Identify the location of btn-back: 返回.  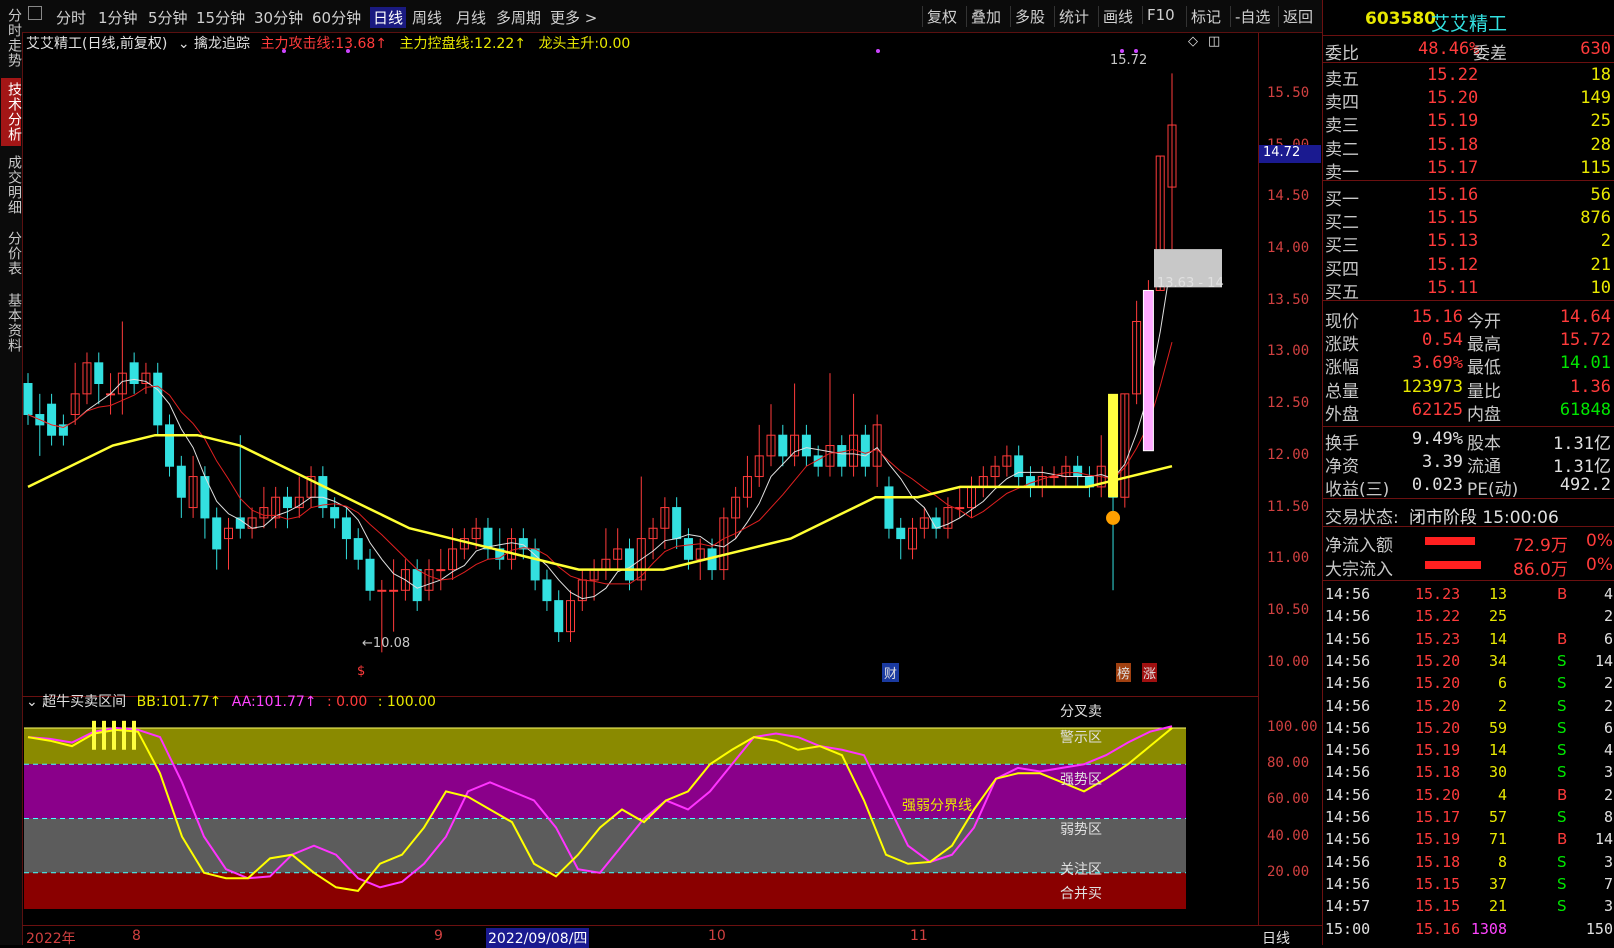
(1297, 16).